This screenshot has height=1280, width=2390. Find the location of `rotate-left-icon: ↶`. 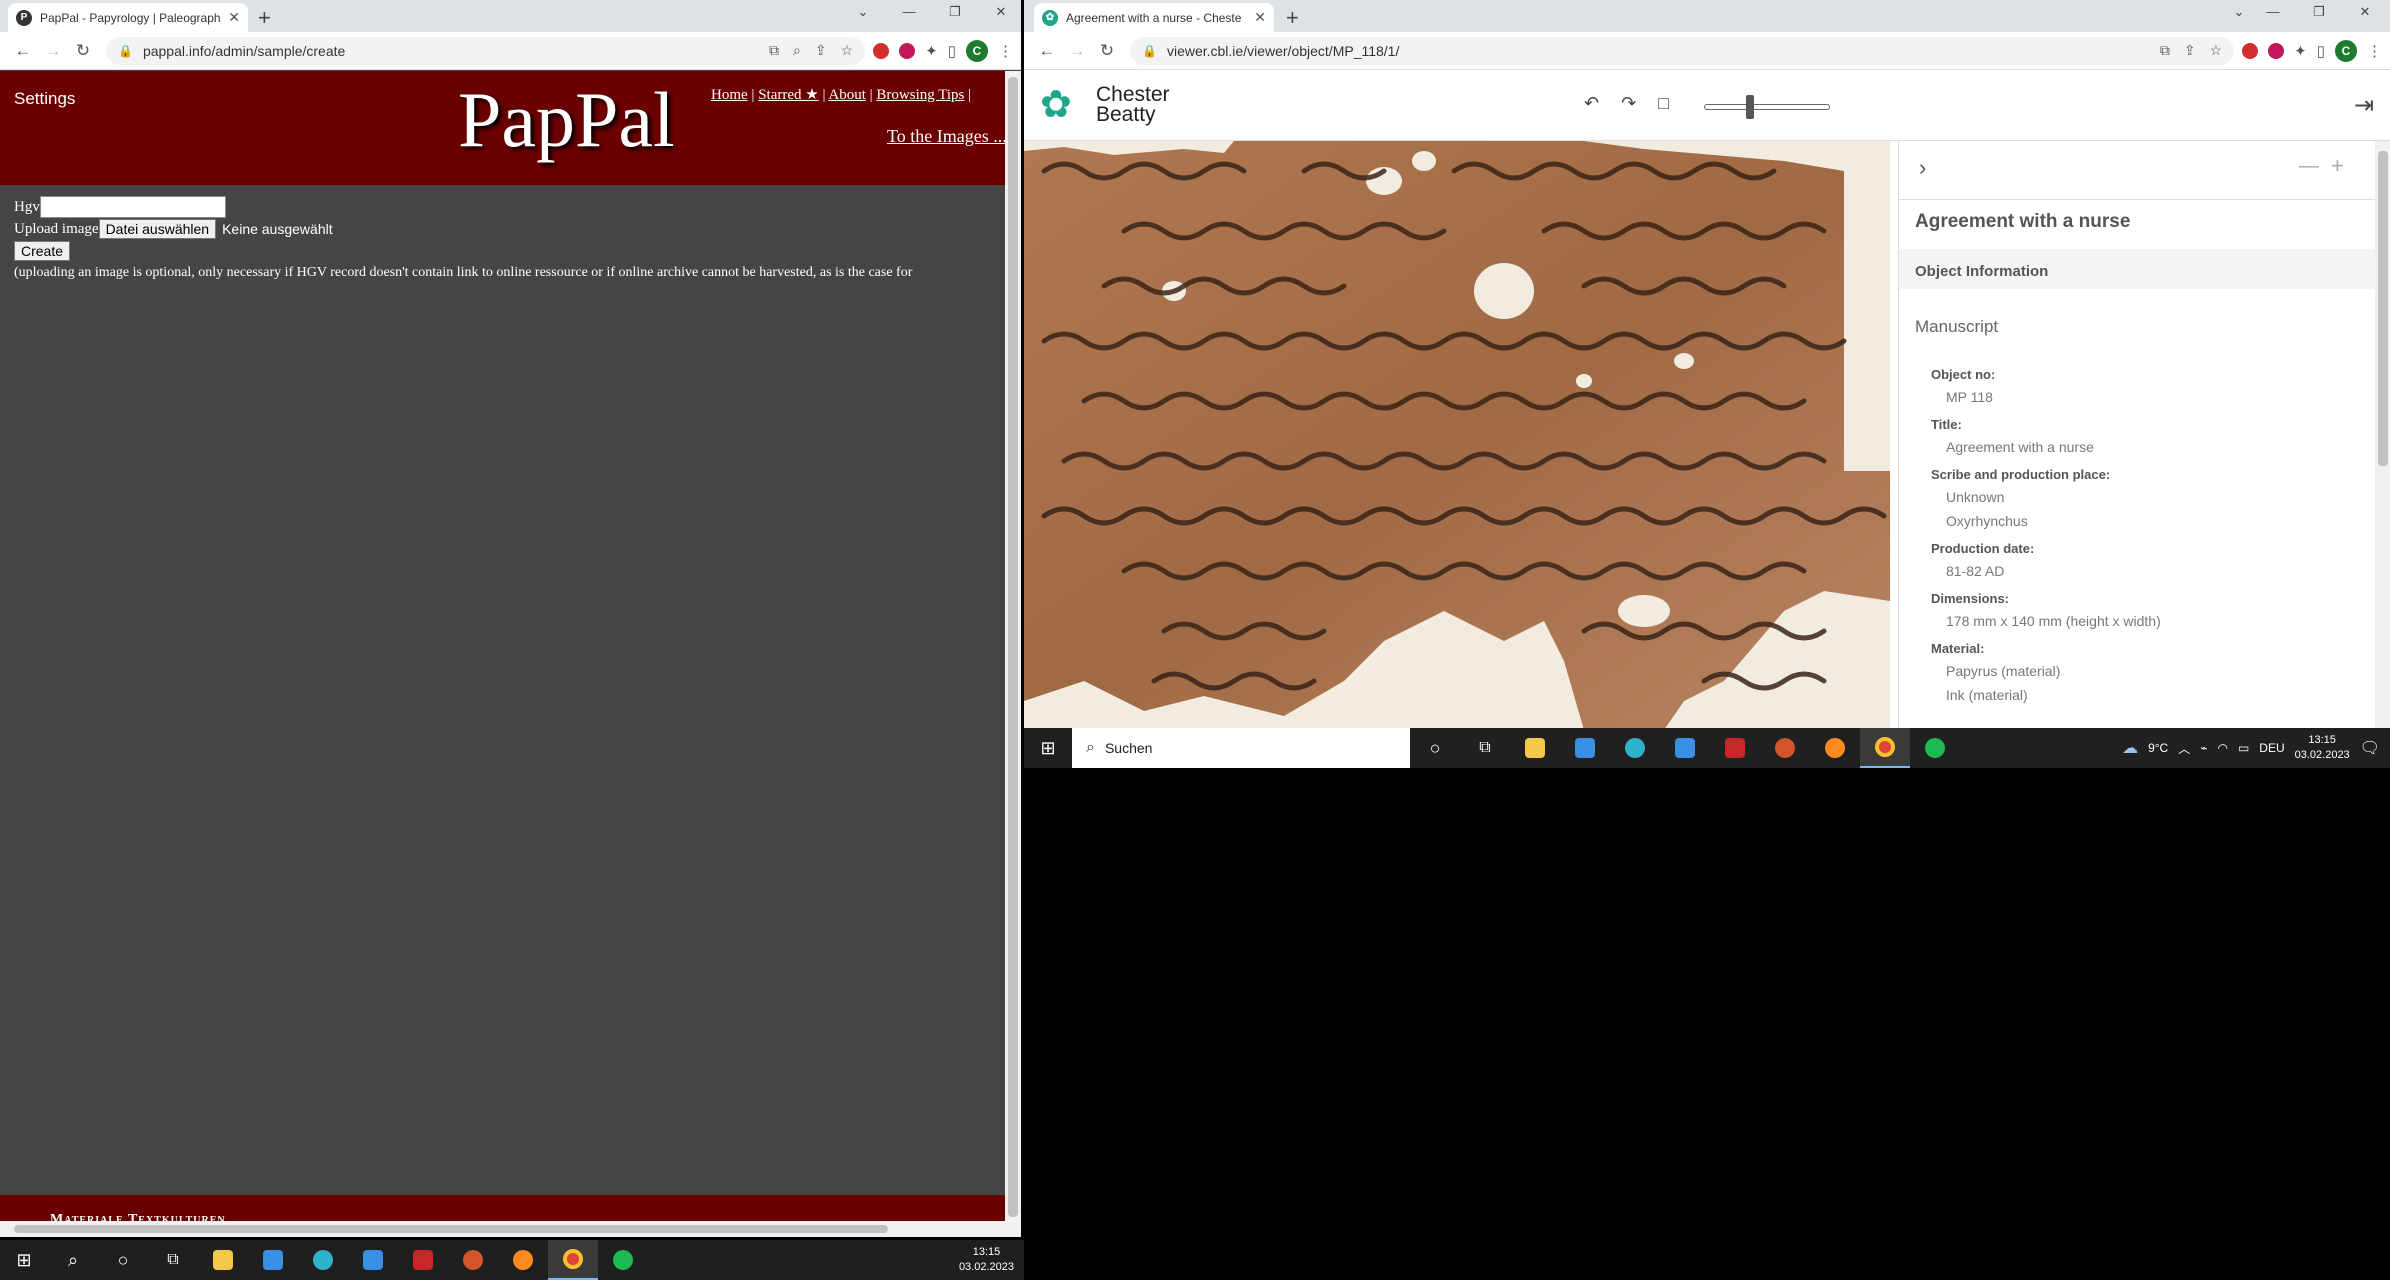

rotate-left-icon: ↶ is located at coordinates (1591, 103).